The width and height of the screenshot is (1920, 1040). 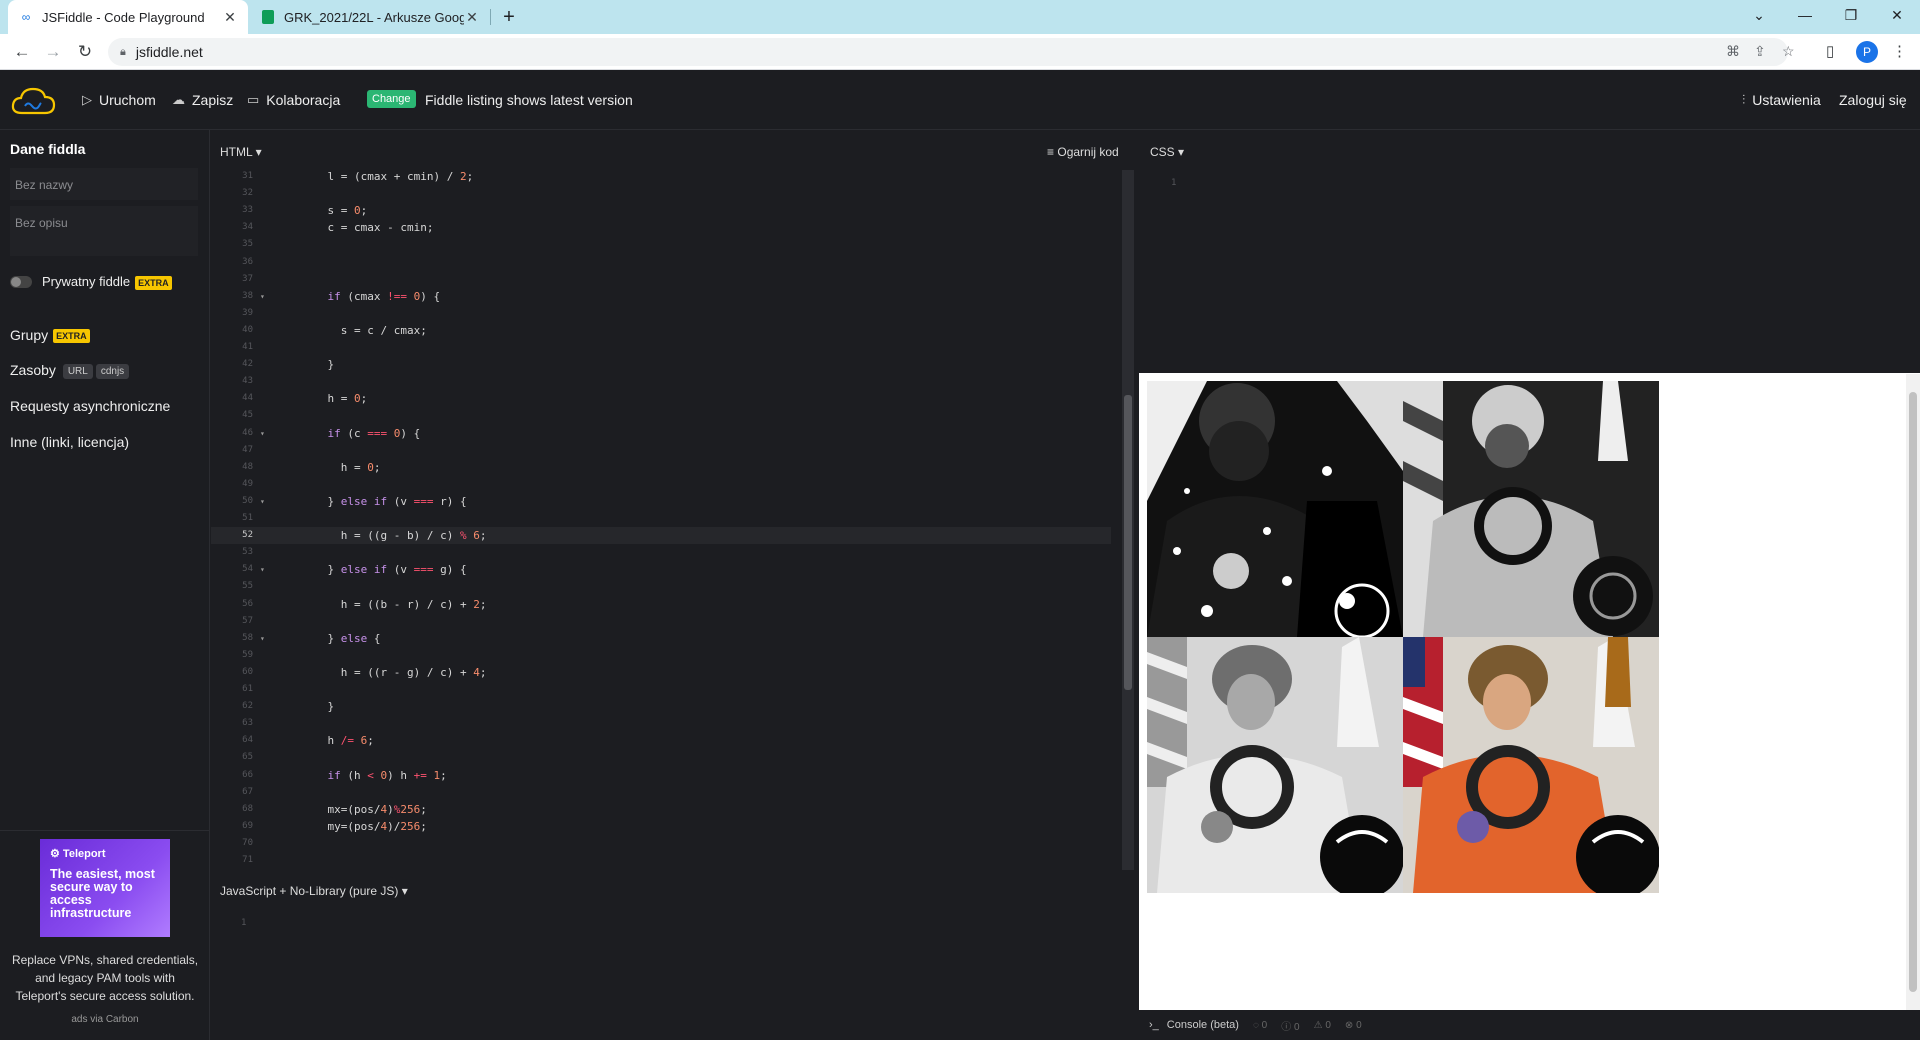 What do you see at coordinates (661, 244) in the screenshot?
I see `code-line: 35` at bounding box center [661, 244].